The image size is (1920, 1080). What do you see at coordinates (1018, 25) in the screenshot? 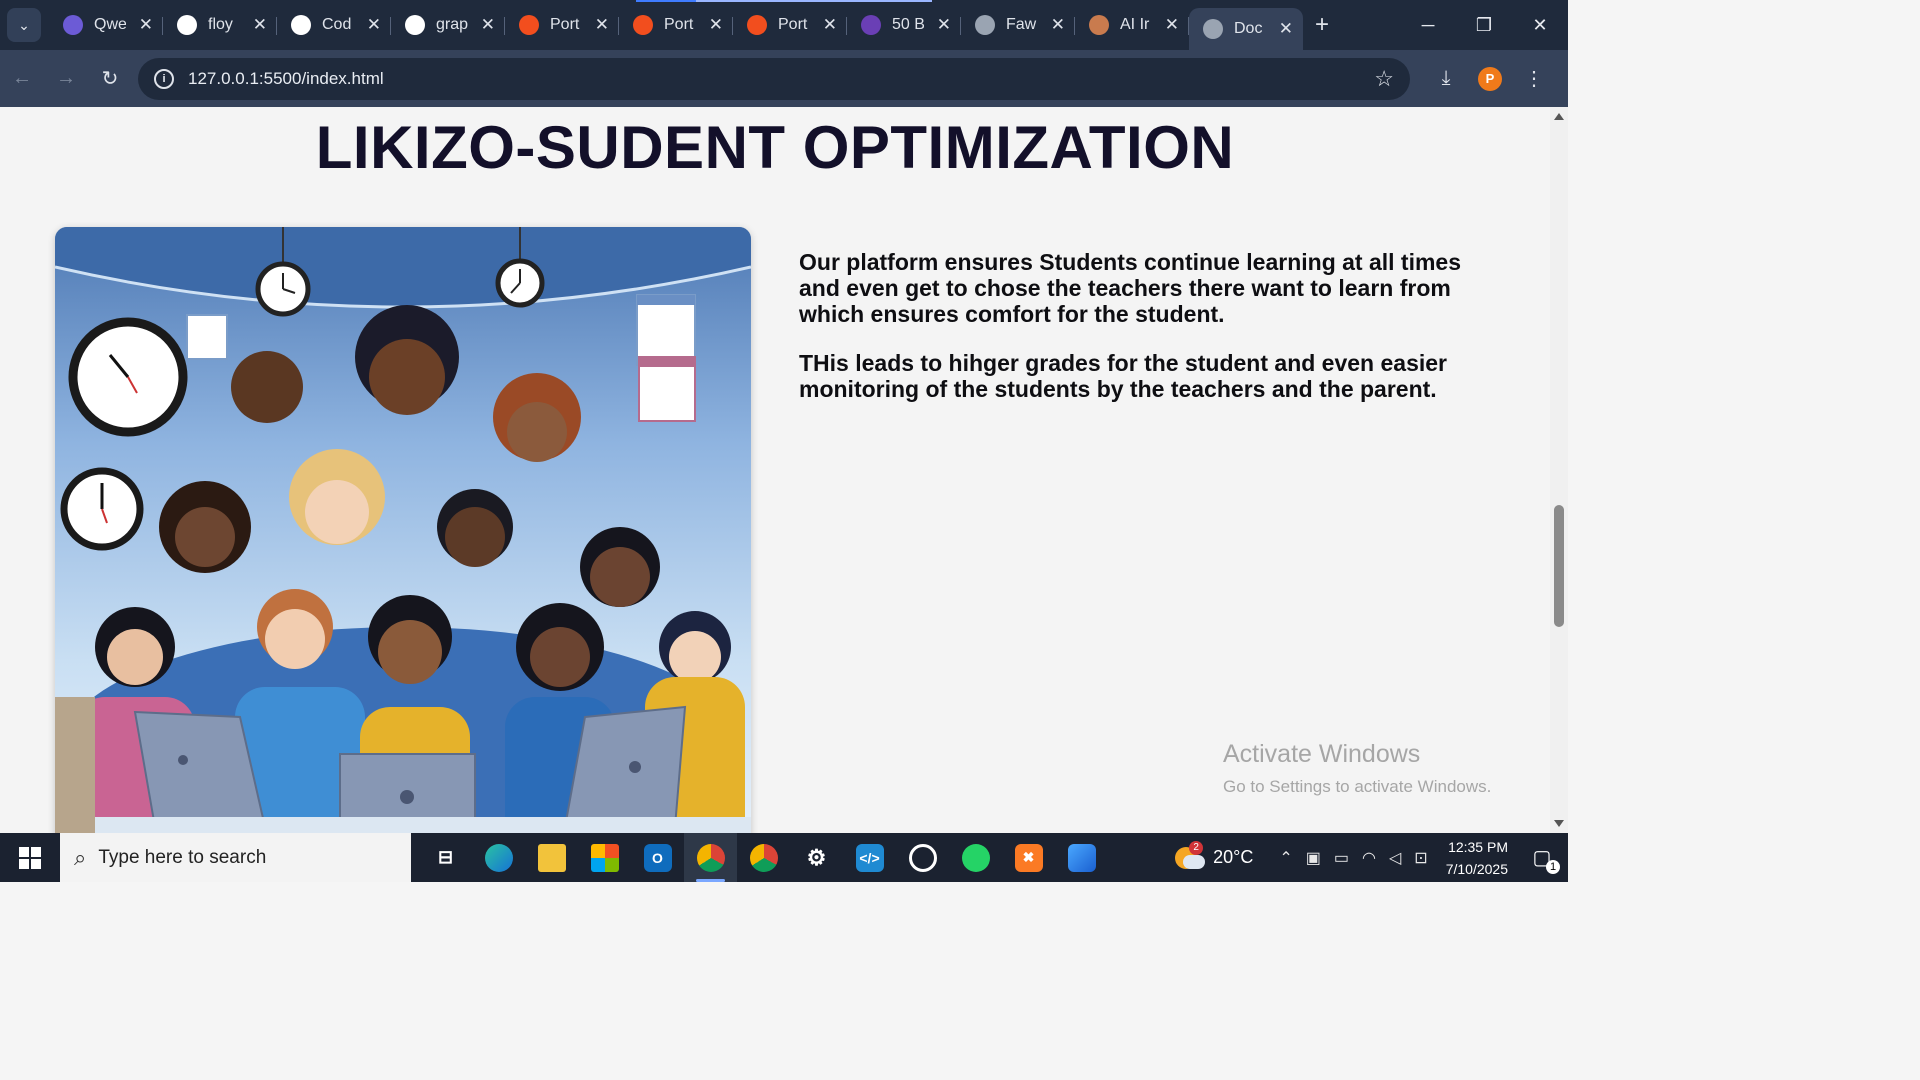
I see `browser-tab: Faw ✕` at bounding box center [1018, 25].